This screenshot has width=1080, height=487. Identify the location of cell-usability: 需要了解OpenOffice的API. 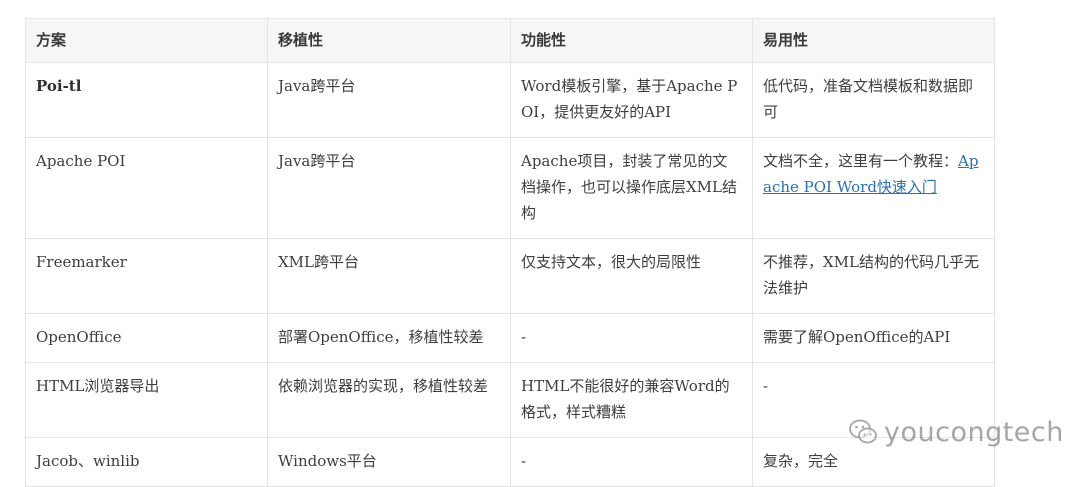
(873, 338).